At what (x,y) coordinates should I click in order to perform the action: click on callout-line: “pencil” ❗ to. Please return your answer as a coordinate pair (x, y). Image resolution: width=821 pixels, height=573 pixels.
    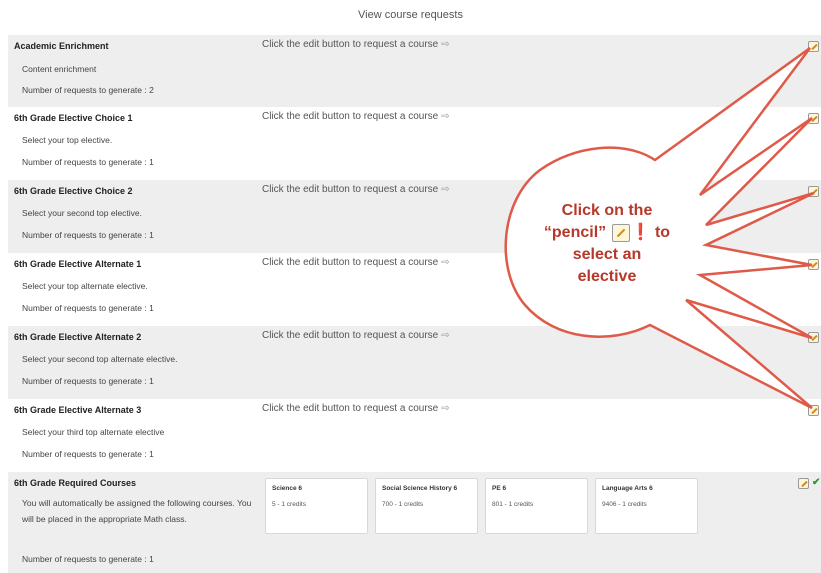
    Looking at the image, I should click on (607, 233).